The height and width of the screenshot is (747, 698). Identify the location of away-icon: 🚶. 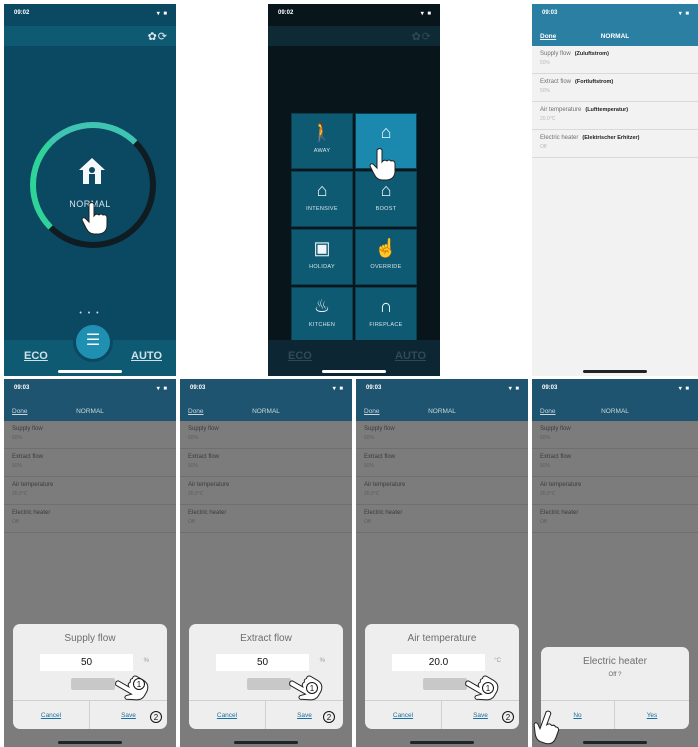
(322, 132).